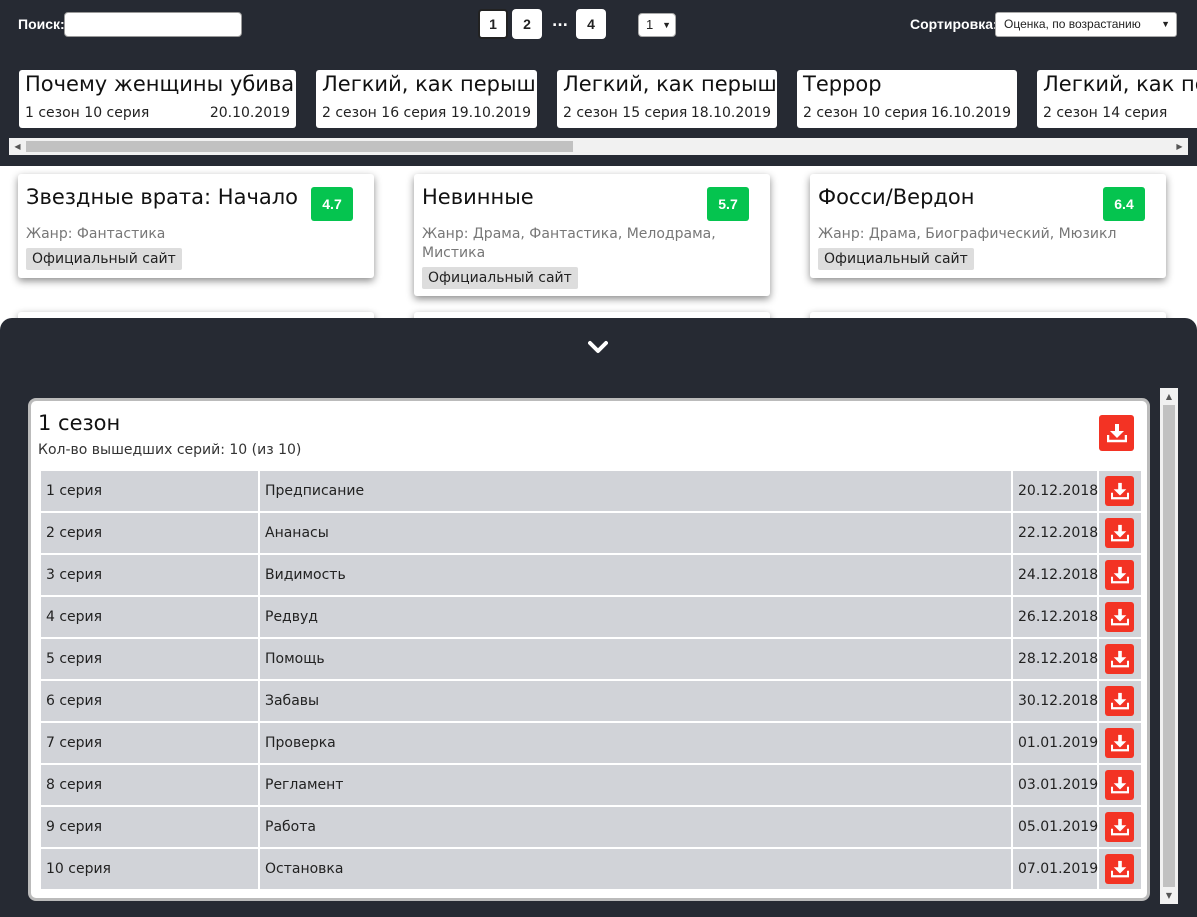 Image resolution: width=1197 pixels, height=917 pixels. Describe the element at coordinates (1055, 869) in the screenshot. I see `episode-date: 07.01.2019` at that location.